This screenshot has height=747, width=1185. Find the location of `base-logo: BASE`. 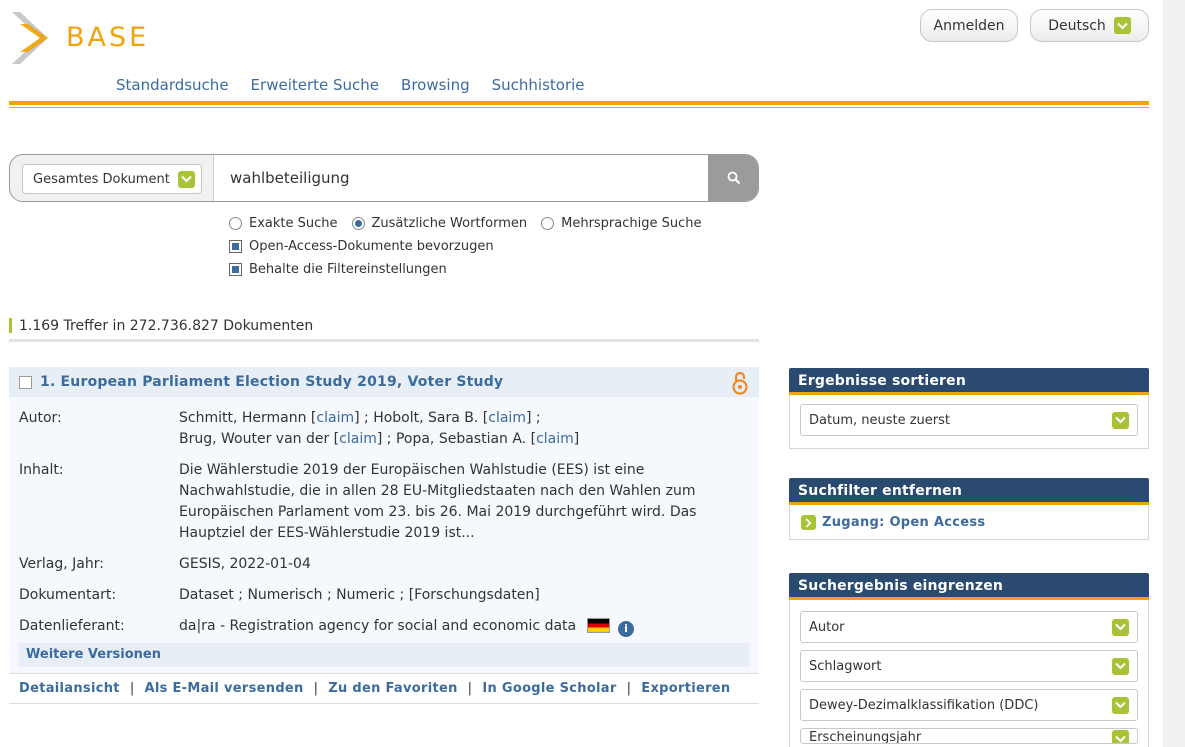

base-logo: BASE is located at coordinates (90, 38).